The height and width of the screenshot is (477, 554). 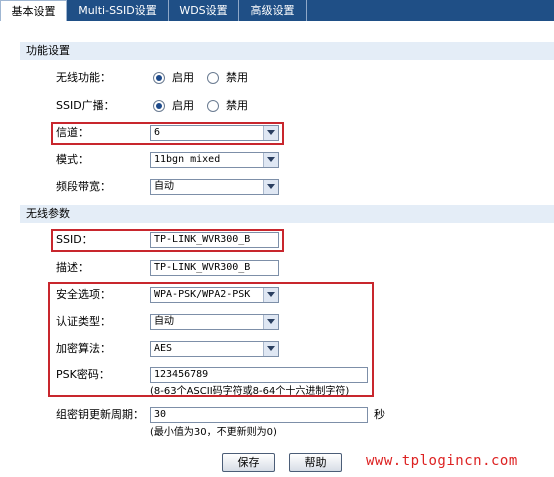 What do you see at coordinates (250, 391) in the screenshot?
I see `psk-hint: (8-63个ASCII码字符或8-64个十六进制字符)` at bounding box center [250, 391].